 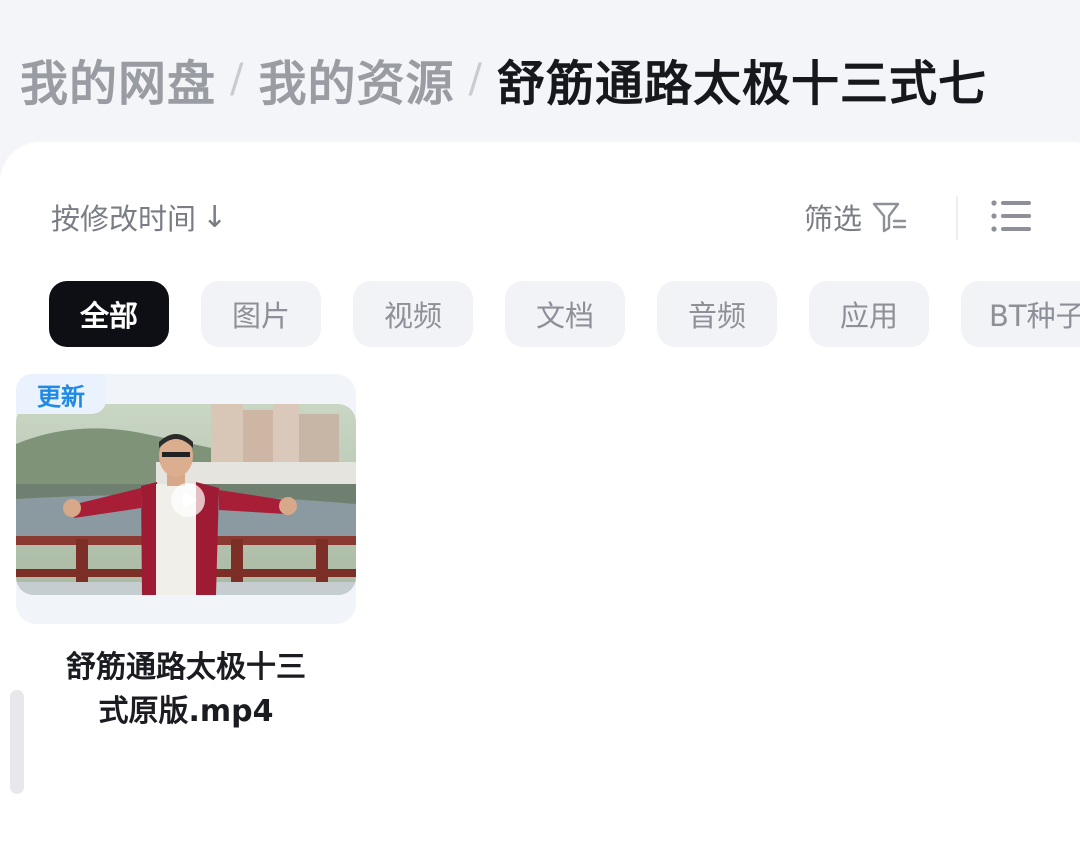 I want to click on category-tabs: 全部 图片 视频 文档 音频 应用 BT种子, so click(x=564, y=314).